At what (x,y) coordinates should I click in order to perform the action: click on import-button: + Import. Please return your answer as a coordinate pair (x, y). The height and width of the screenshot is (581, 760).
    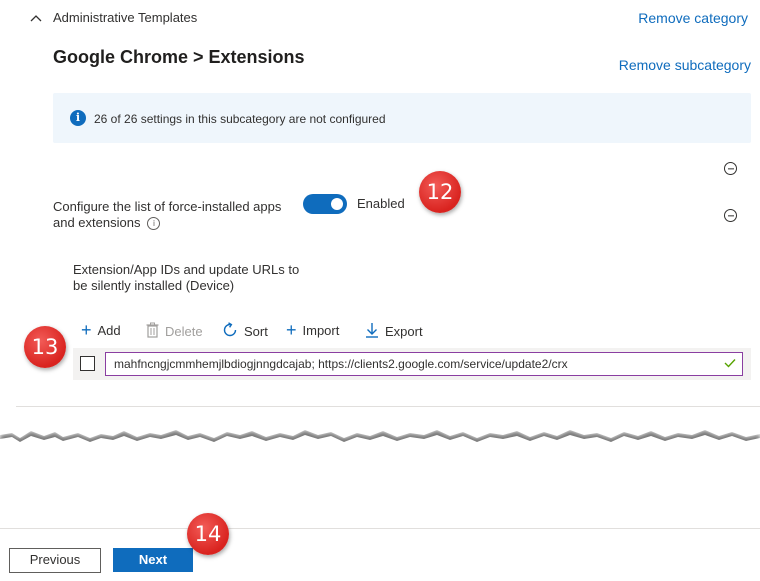
    Looking at the image, I should click on (313, 330).